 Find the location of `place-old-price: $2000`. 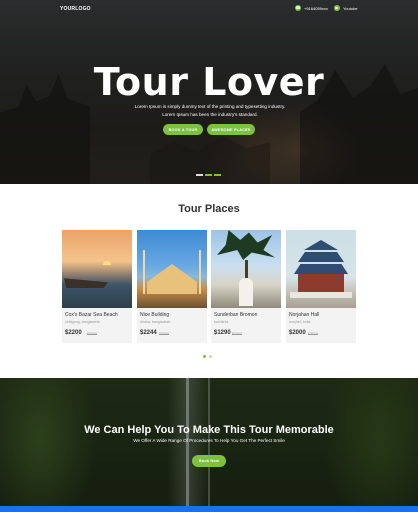

place-old-price: $2000 is located at coordinates (237, 334).